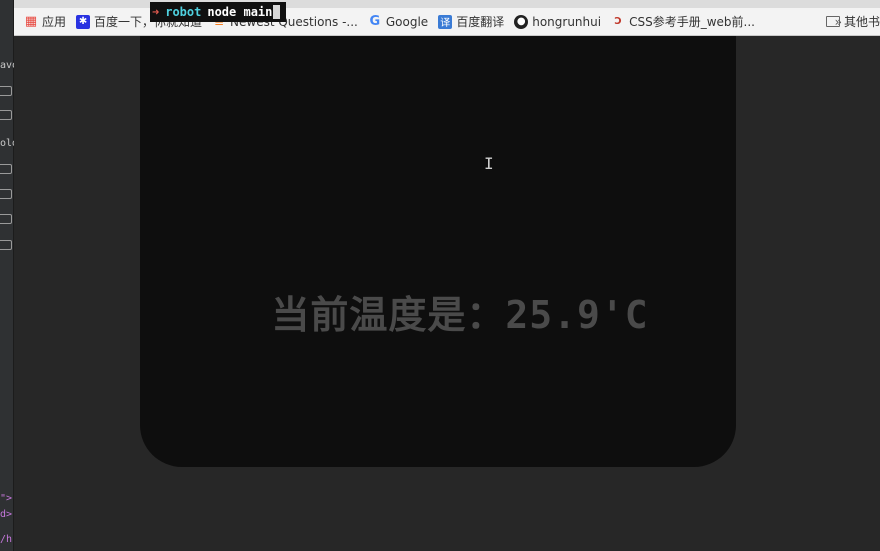 This screenshot has width=880, height=551. Describe the element at coordinates (54, 22) in the screenshot. I see `bookmark-label: 应用` at that location.